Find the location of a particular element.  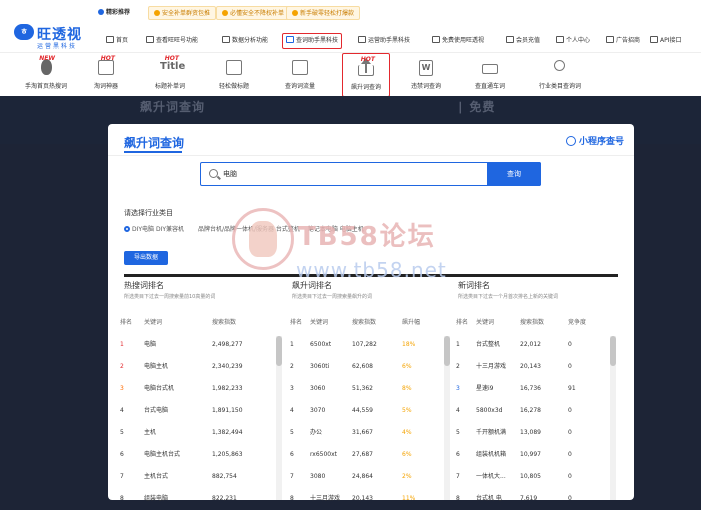

keyword-cell: 5800x3d is located at coordinates (489, 410).